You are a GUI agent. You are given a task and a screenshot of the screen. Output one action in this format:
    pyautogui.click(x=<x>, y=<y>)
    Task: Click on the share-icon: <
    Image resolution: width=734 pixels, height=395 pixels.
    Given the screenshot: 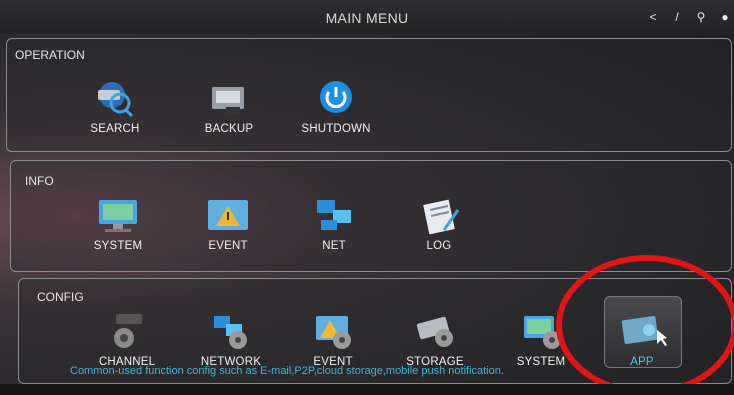 What is the action you would take?
    pyautogui.click(x=653, y=17)
    